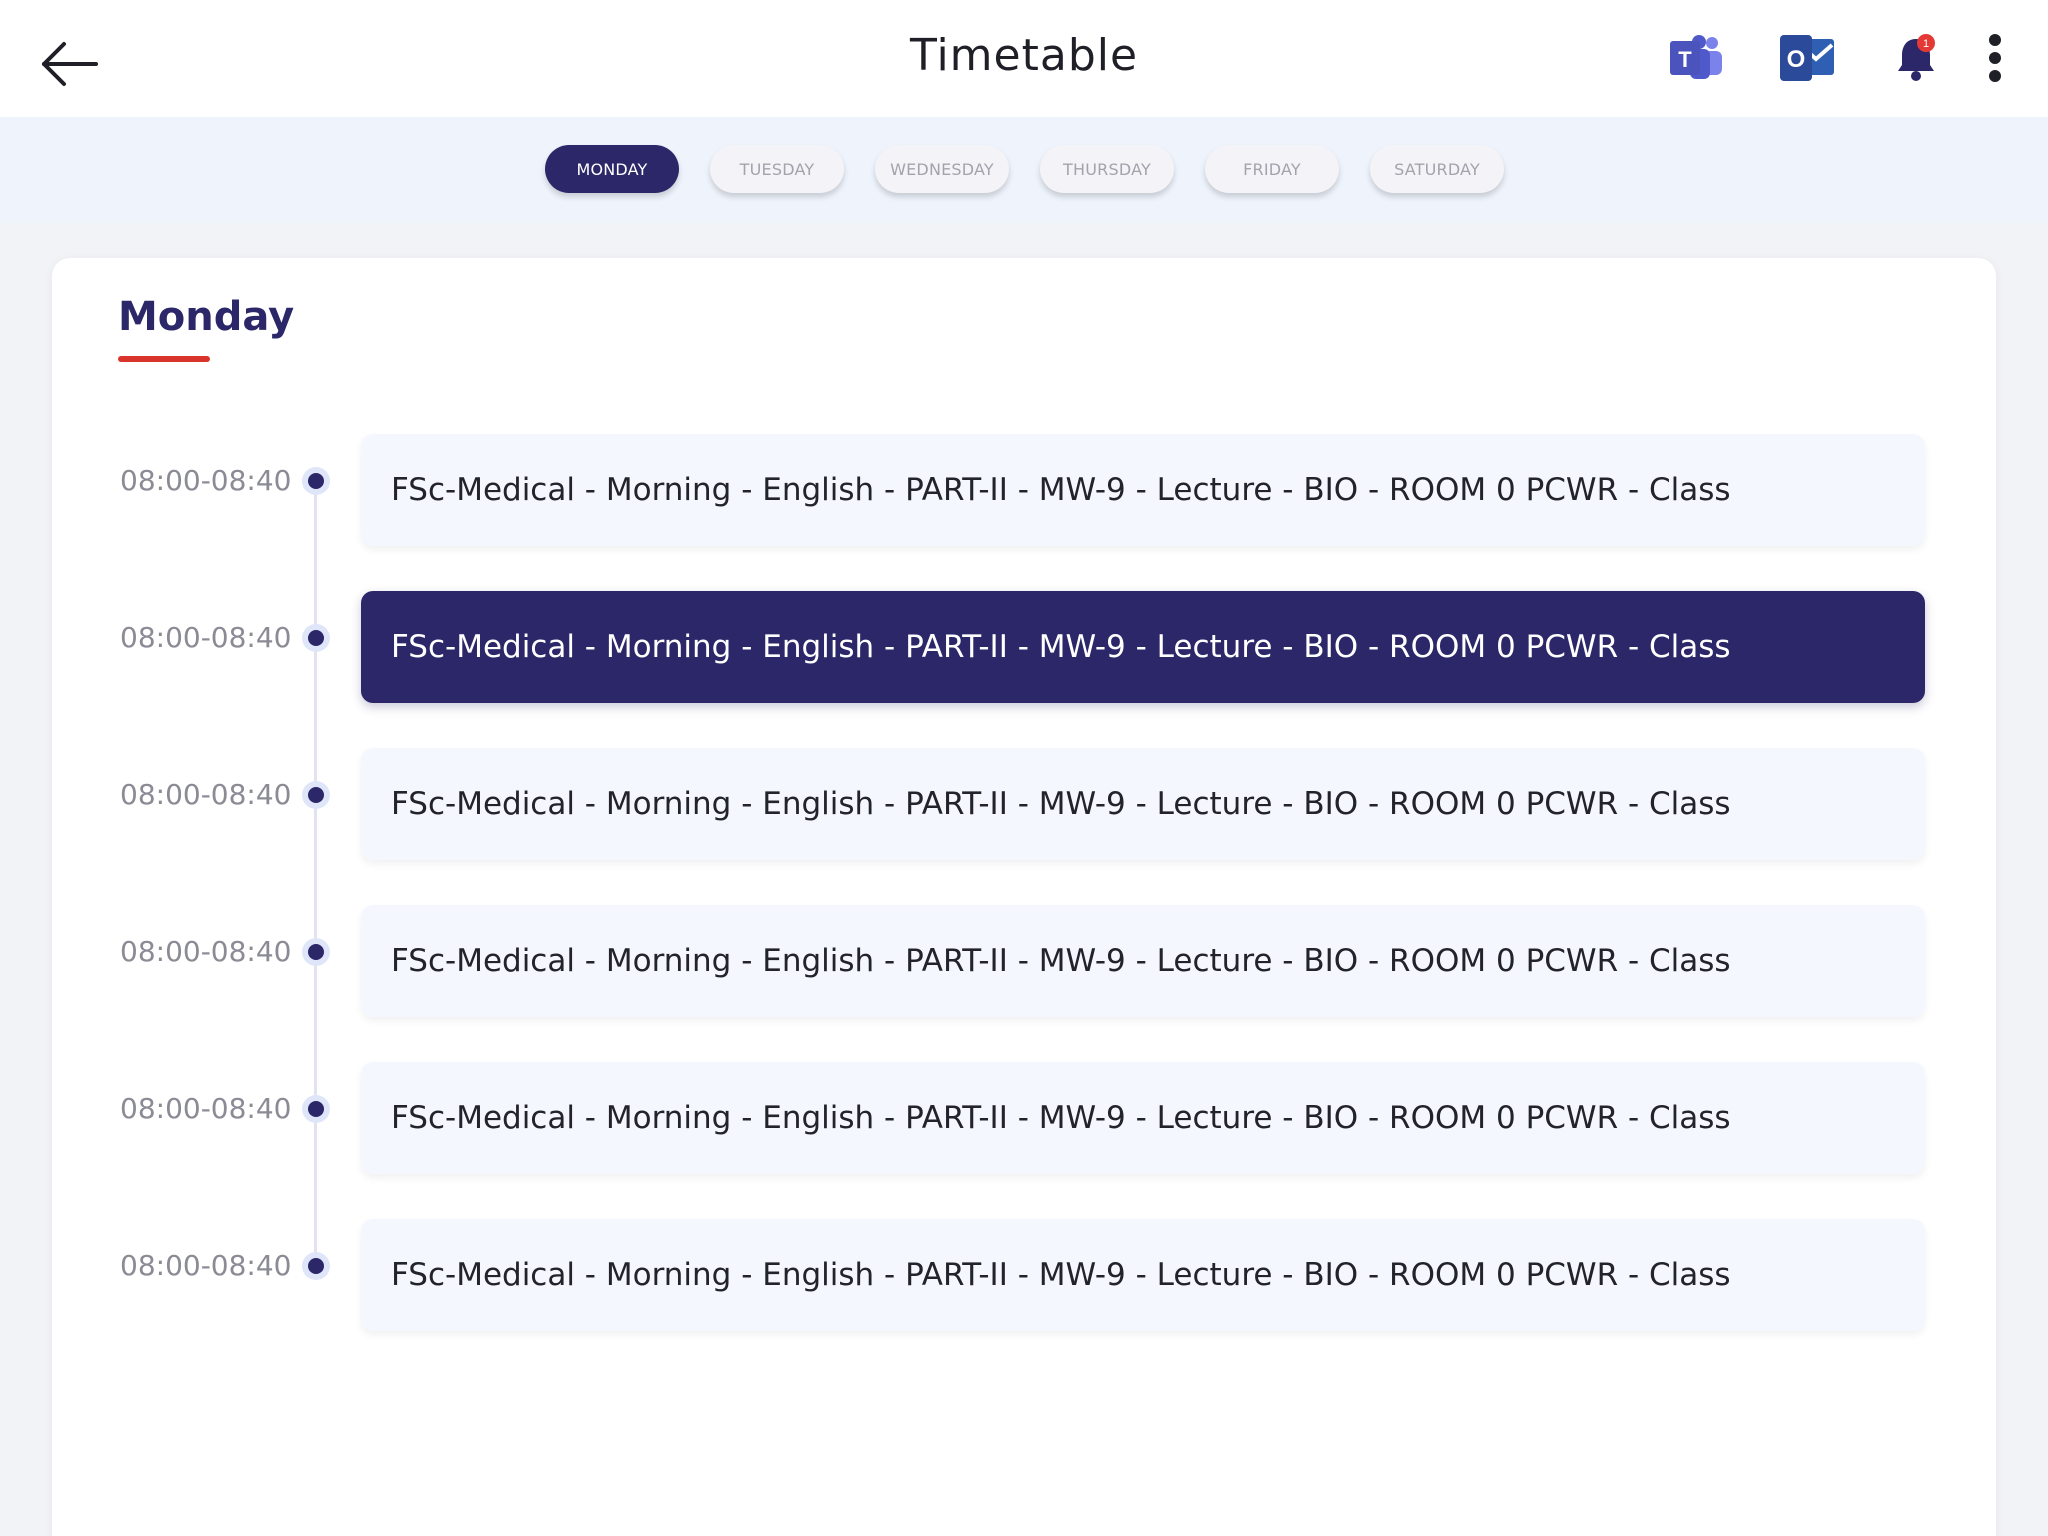 This screenshot has width=2048, height=1536. I want to click on tab-saturday: SATURDAY, so click(1437, 169).